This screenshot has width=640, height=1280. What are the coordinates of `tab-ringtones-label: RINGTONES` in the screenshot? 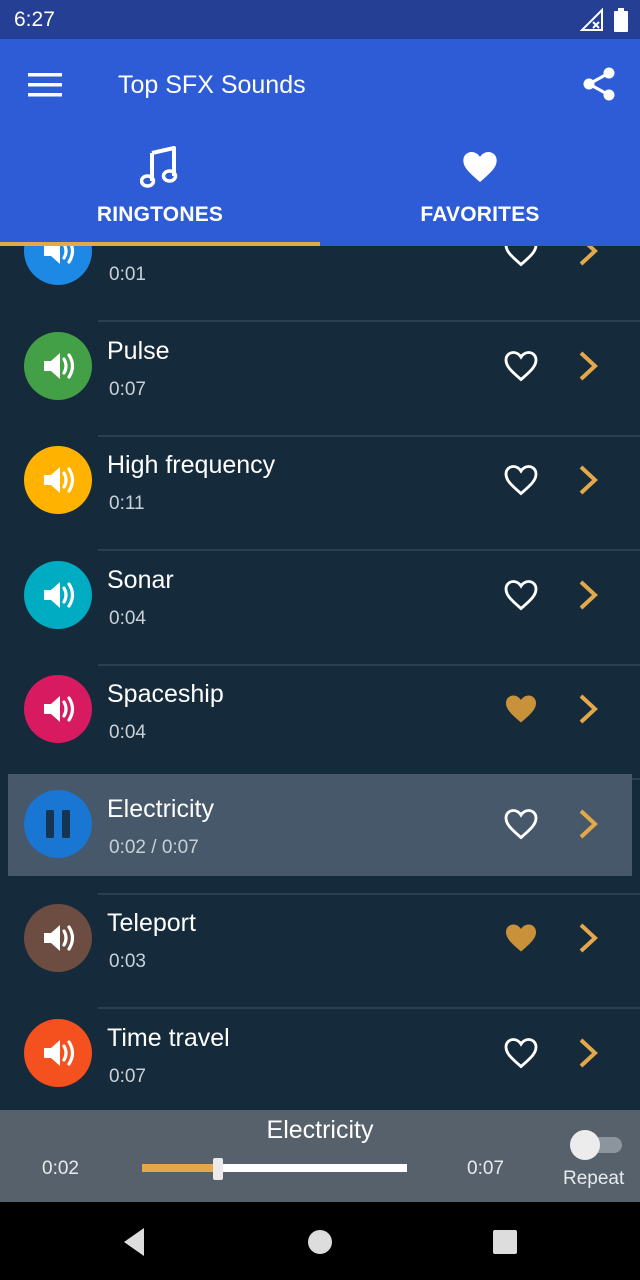 It's located at (160, 214).